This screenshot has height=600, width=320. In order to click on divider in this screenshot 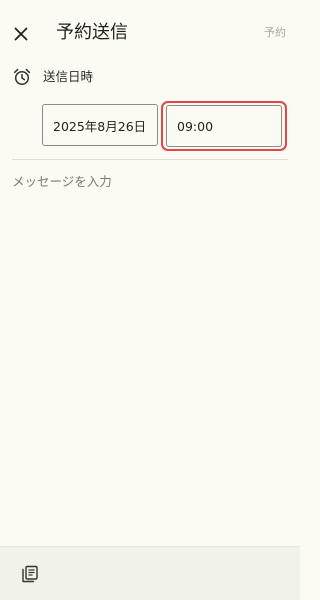, I will do `click(150, 159)`.